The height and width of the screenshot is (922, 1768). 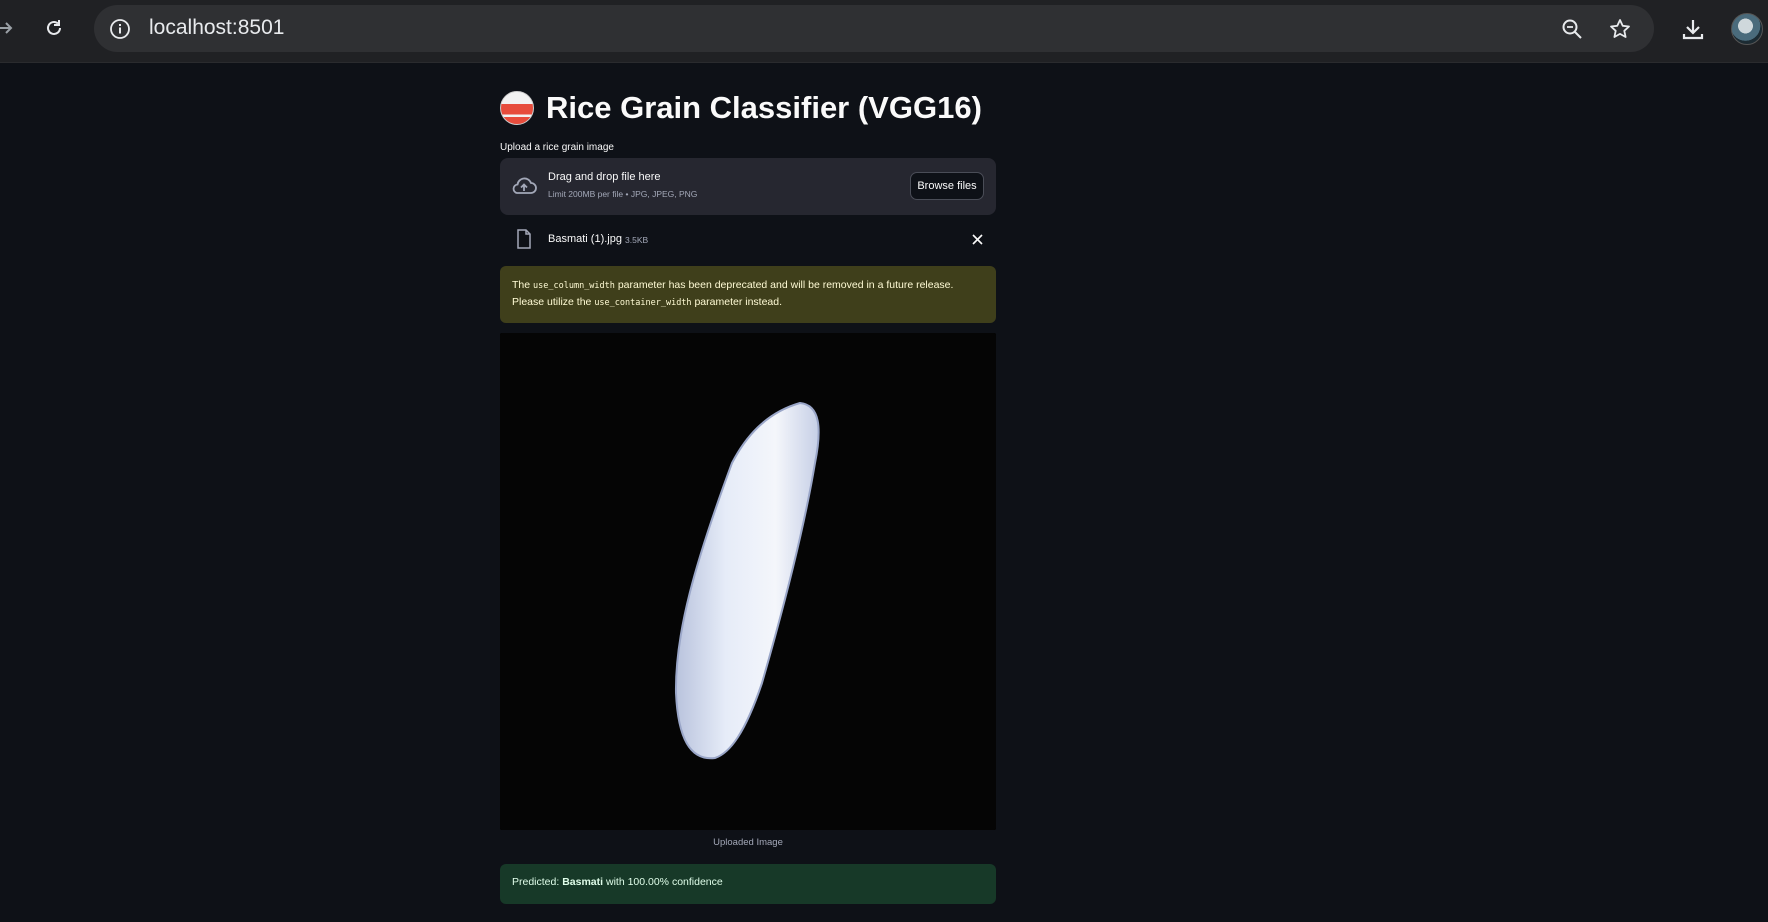 What do you see at coordinates (537, 882) in the screenshot?
I see `prediction-prefix: Predicted:` at bounding box center [537, 882].